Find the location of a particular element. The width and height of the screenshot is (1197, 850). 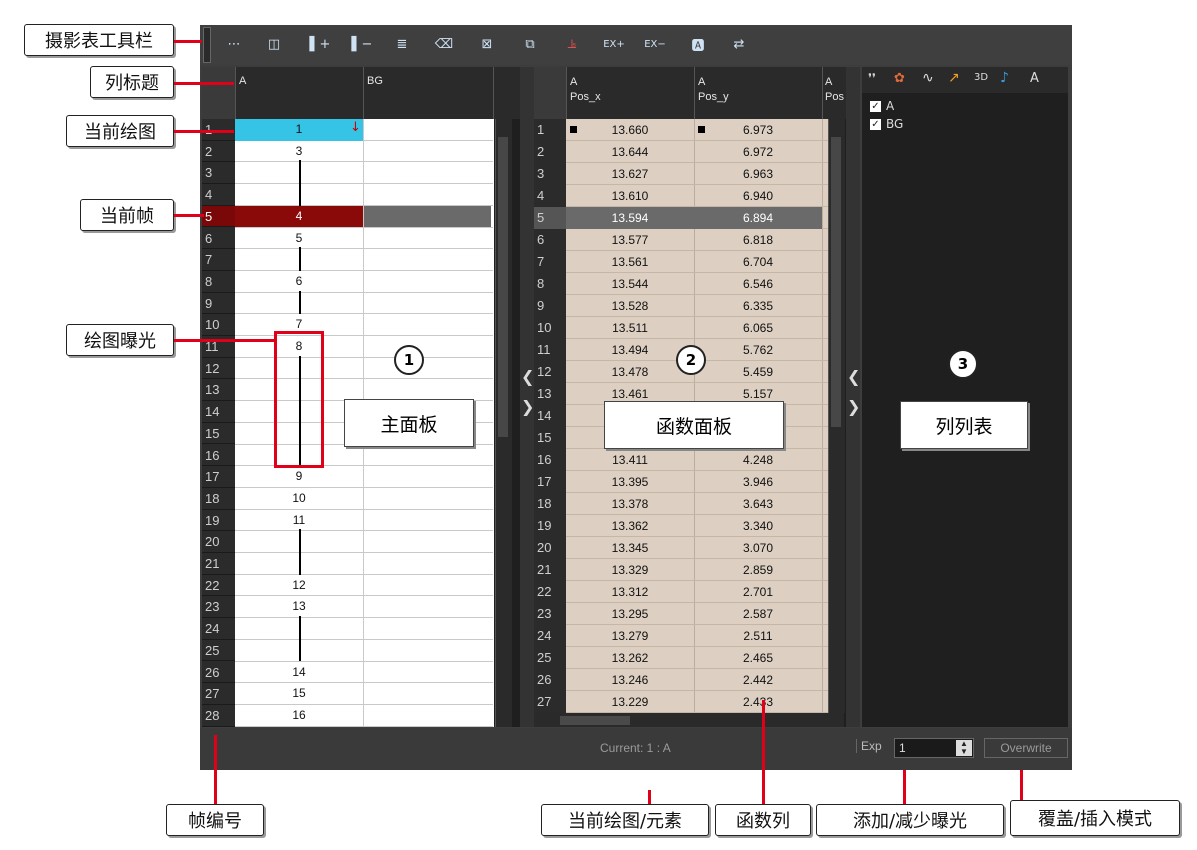

function-value-y: 6.546 is located at coordinates (758, 284).